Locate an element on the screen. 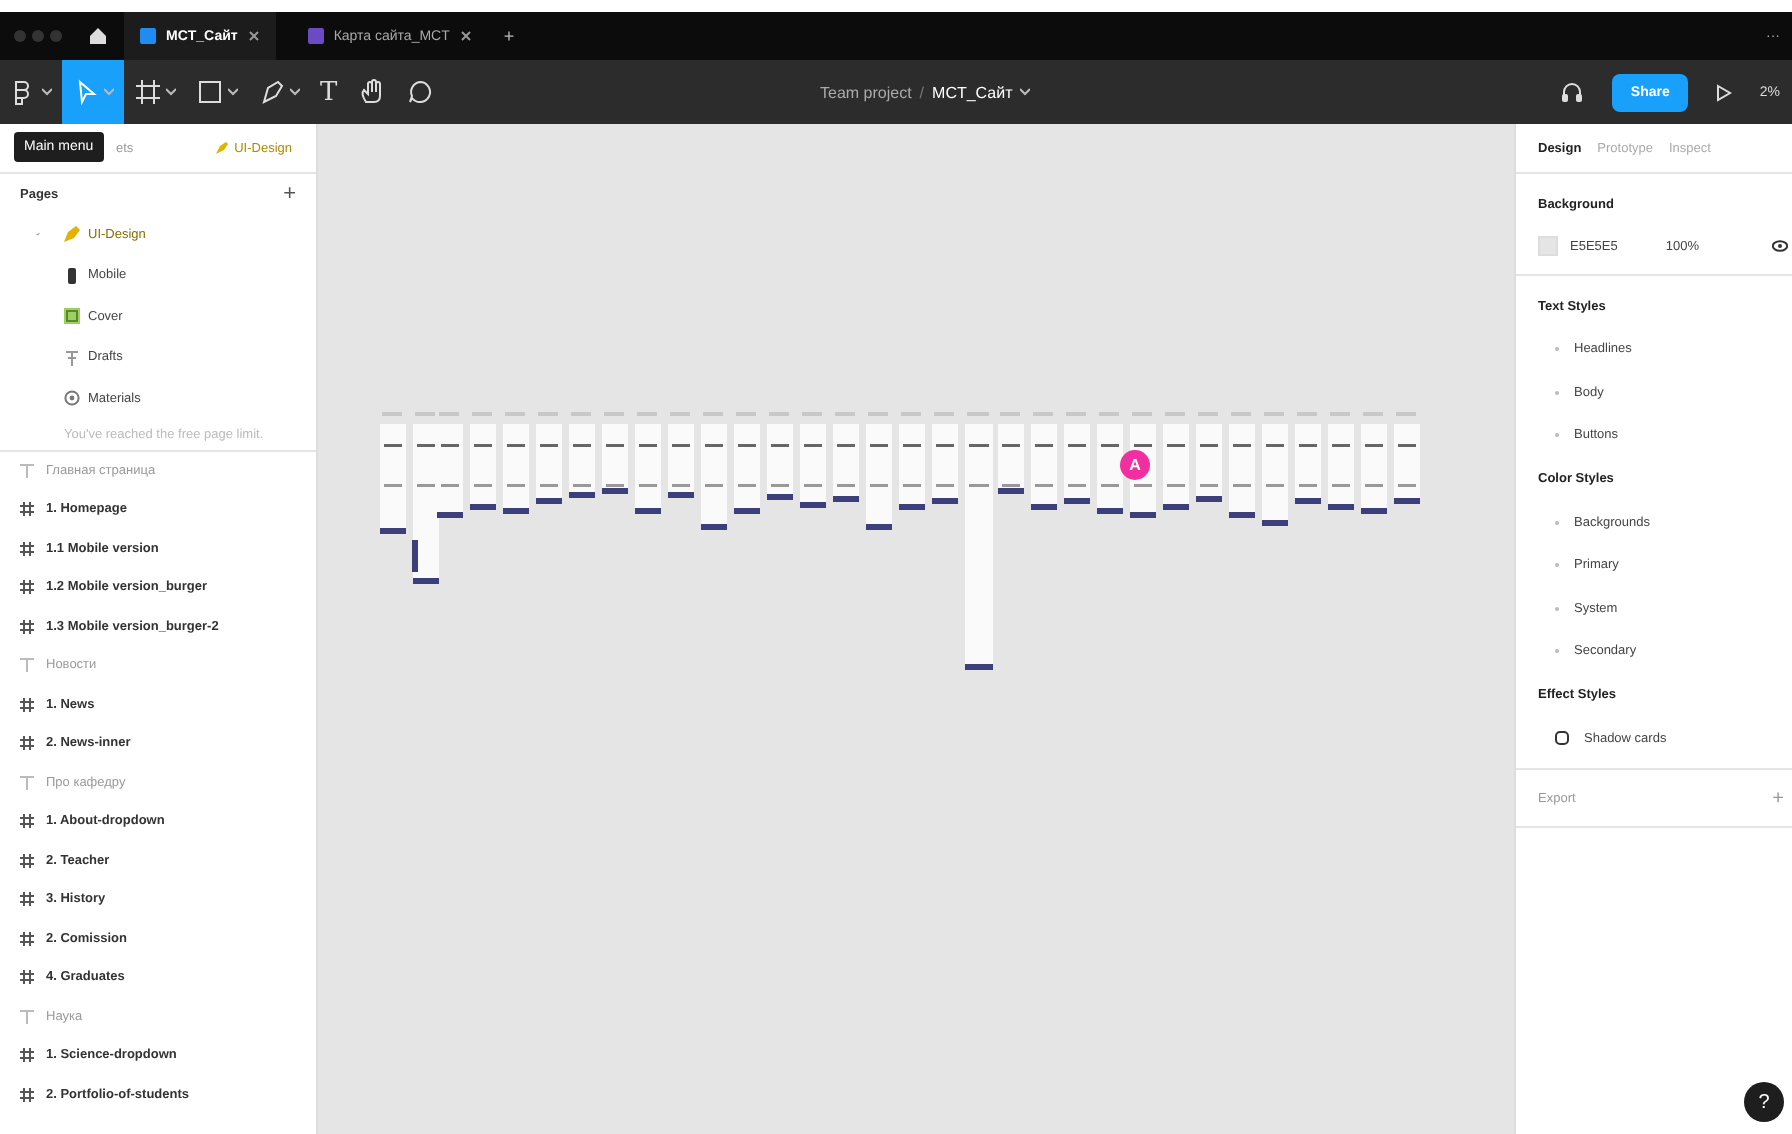  eye-icon is located at coordinates (1780, 246).